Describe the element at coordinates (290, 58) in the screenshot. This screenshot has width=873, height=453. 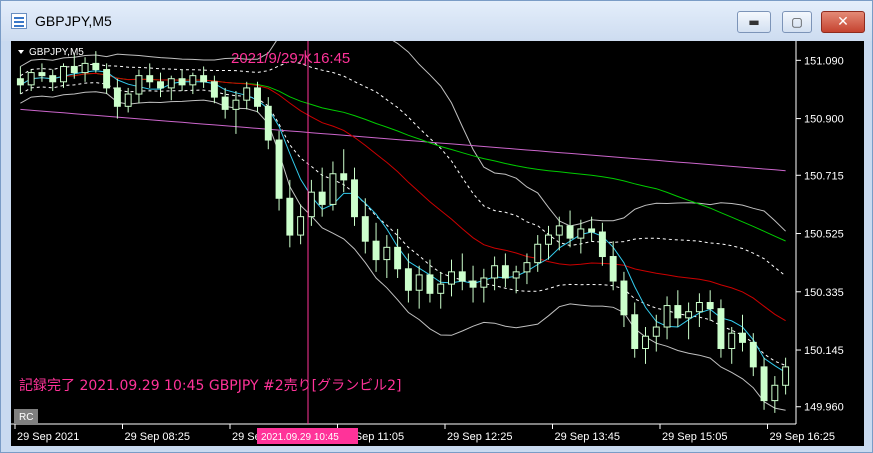
I see `crosshair-date-label: 2021/9/29水16:45` at that location.